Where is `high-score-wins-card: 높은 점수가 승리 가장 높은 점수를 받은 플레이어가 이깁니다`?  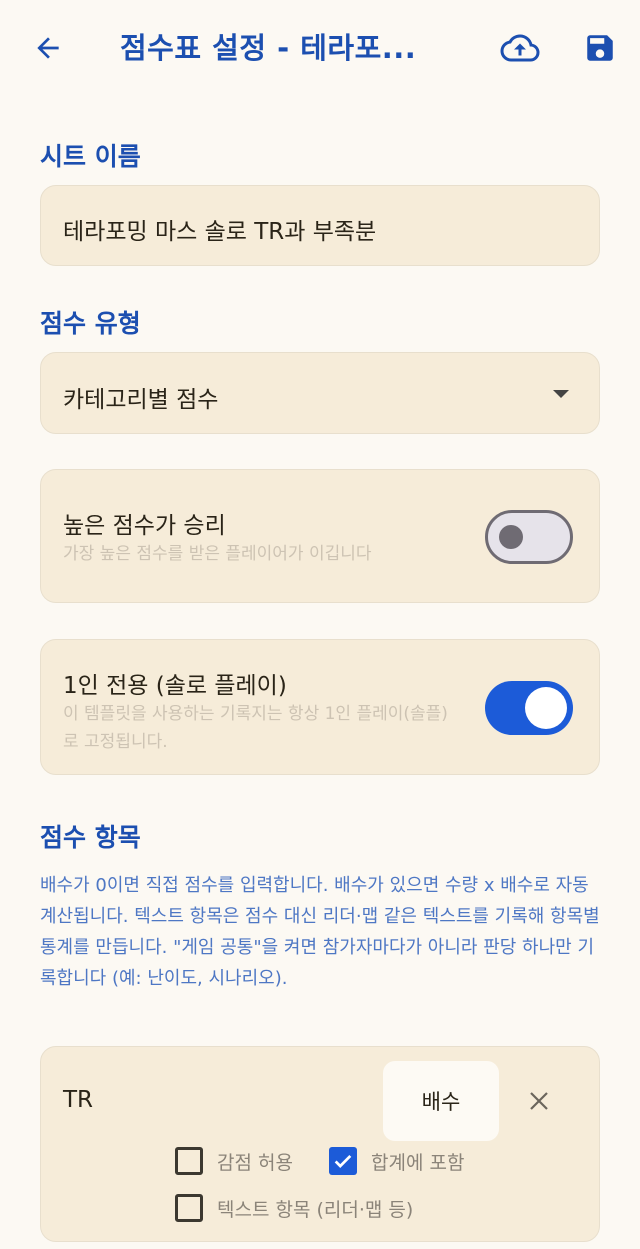
high-score-wins-card: 높은 점수가 승리 가장 높은 점수를 받은 플레이어가 이깁니다 is located at coordinates (320, 536).